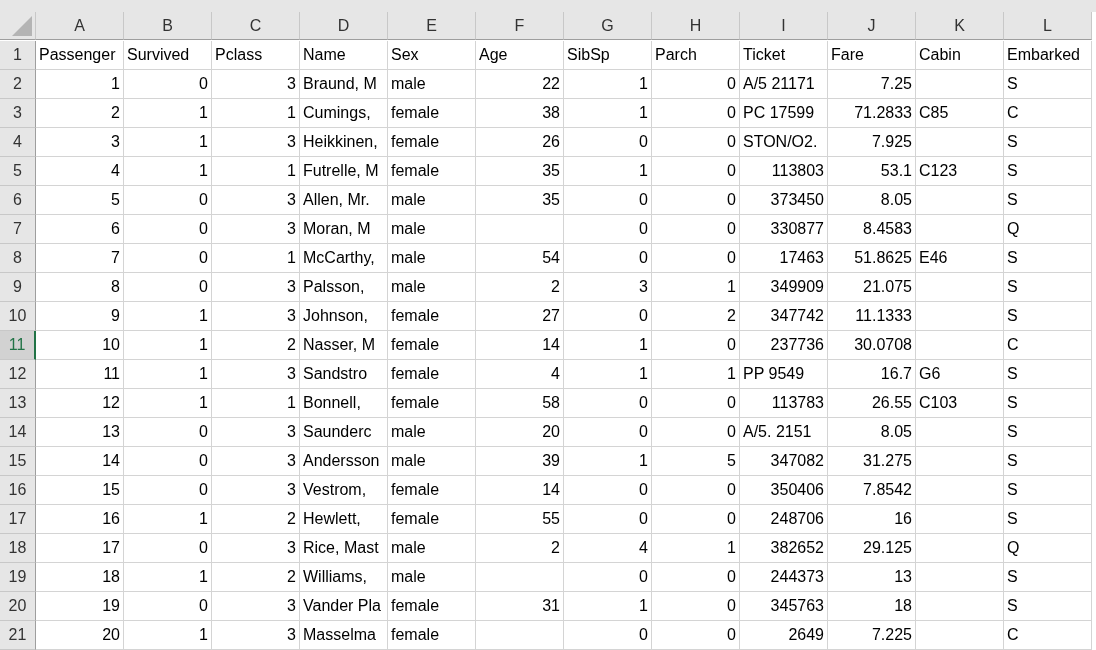 This screenshot has width=1096, height=650. I want to click on table-cell: 5, so click(696, 461).